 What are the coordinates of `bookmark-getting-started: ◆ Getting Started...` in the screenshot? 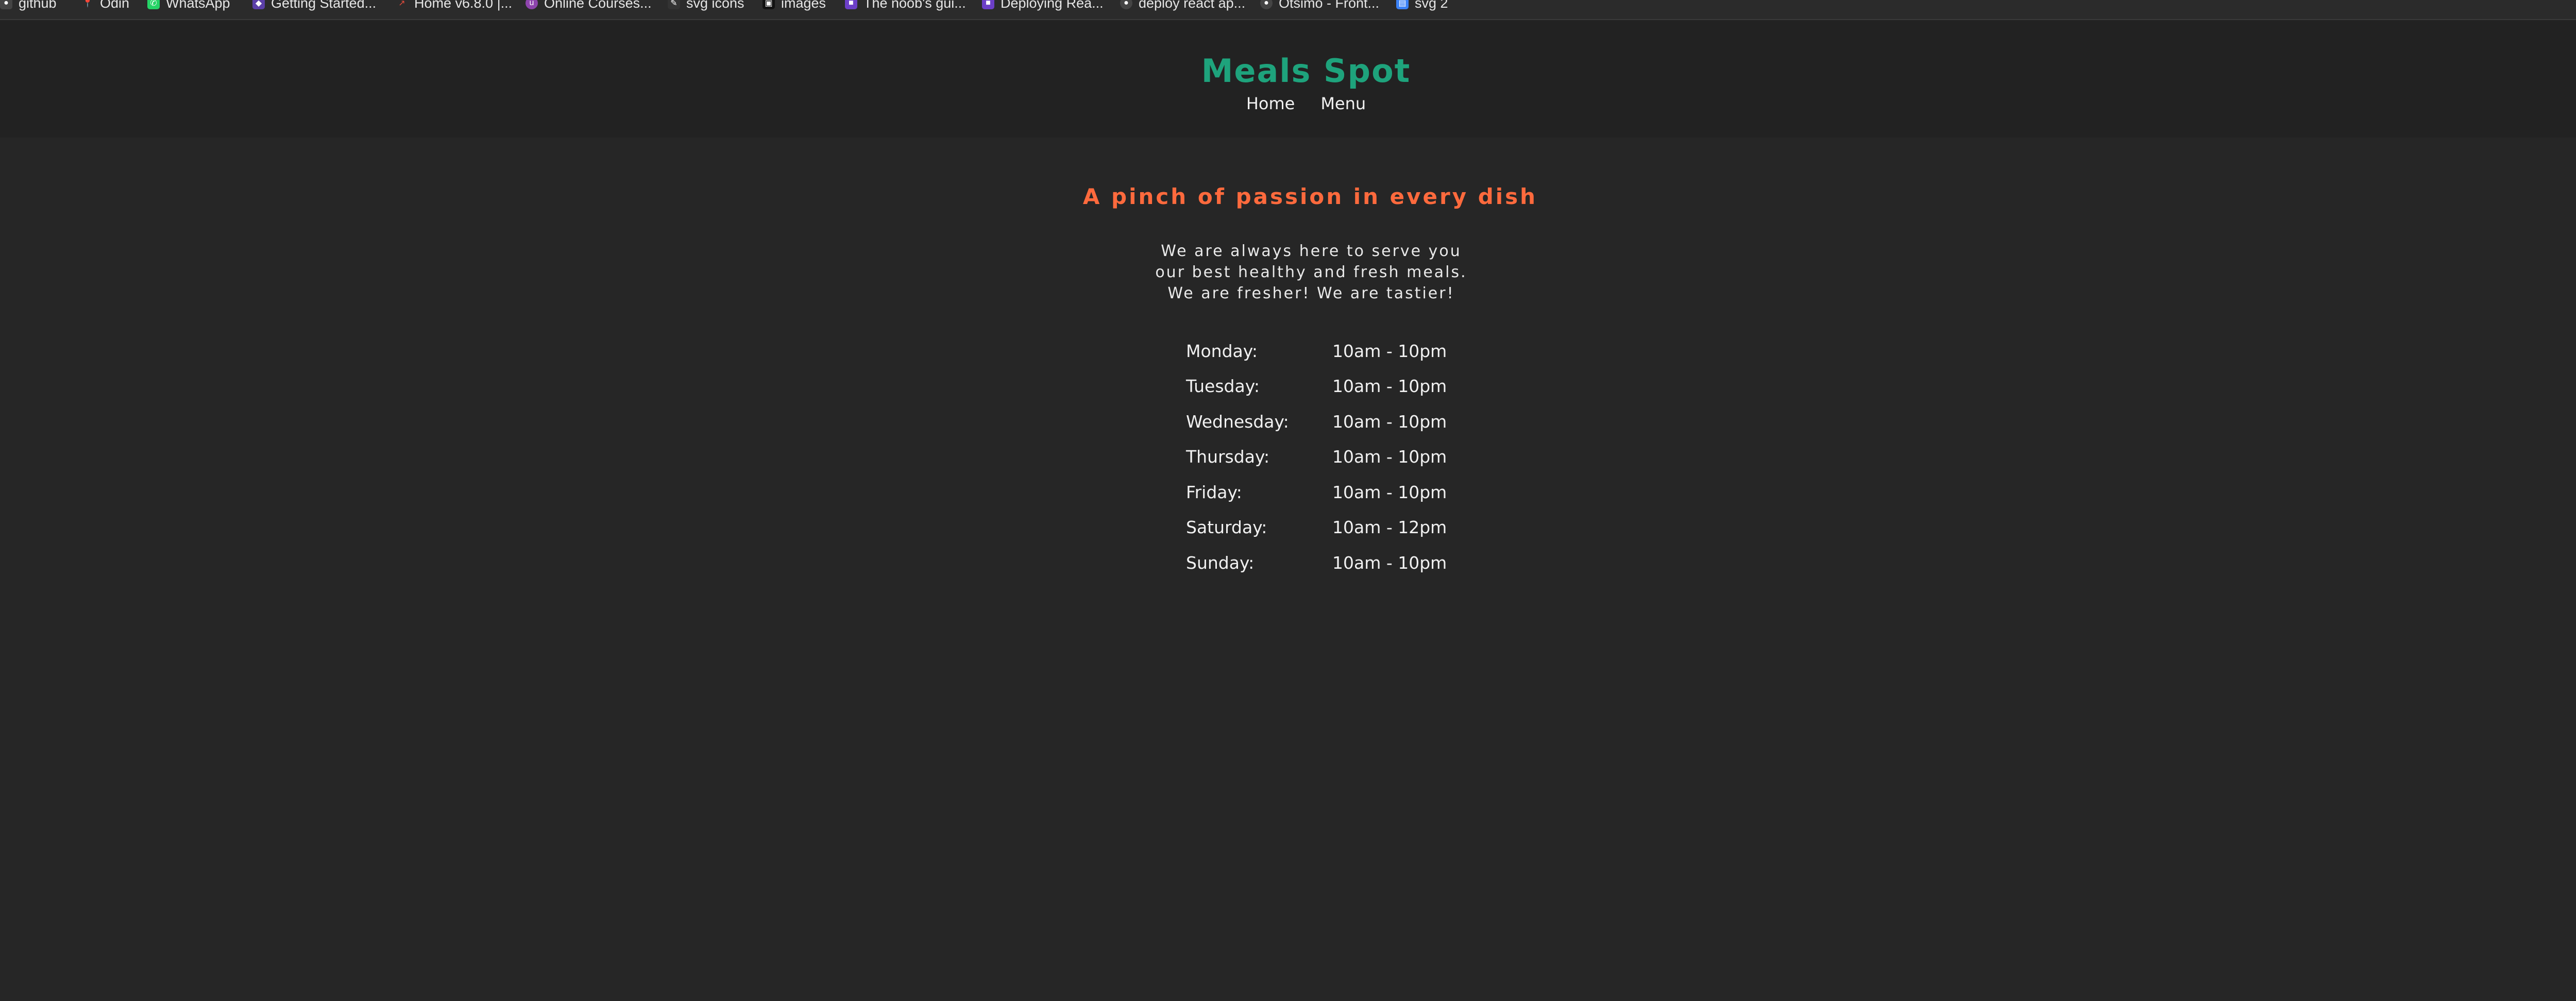 It's located at (314, 5).